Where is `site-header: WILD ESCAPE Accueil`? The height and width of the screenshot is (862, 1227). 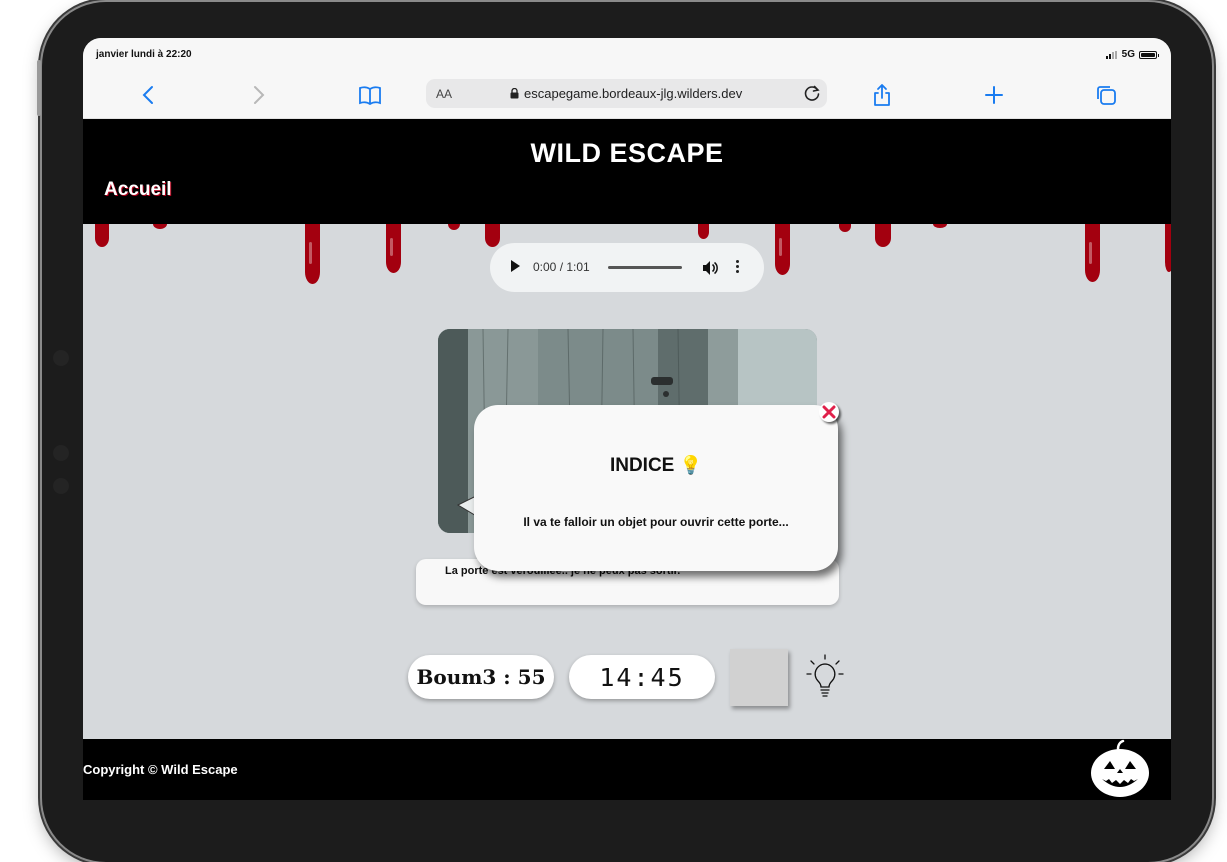 site-header: WILD ESCAPE Accueil is located at coordinates (627, 171).